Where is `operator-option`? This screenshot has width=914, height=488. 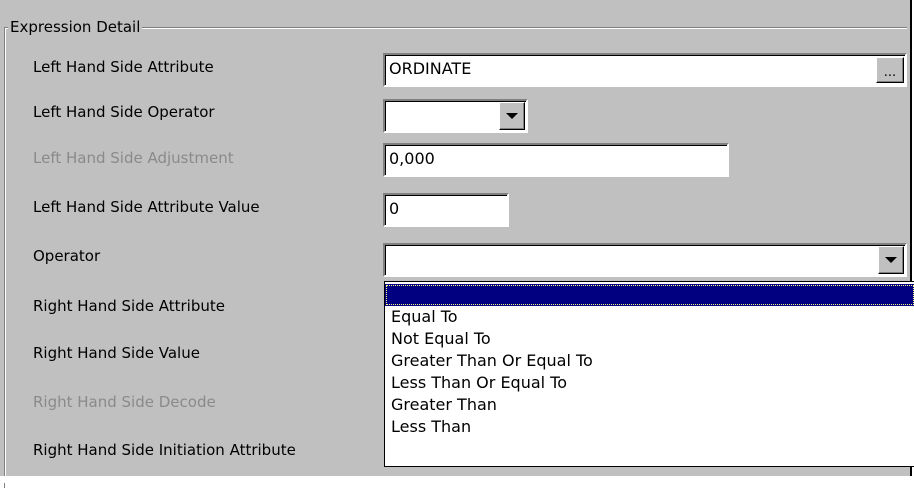
operator-option is located at coordinates (649, 295).